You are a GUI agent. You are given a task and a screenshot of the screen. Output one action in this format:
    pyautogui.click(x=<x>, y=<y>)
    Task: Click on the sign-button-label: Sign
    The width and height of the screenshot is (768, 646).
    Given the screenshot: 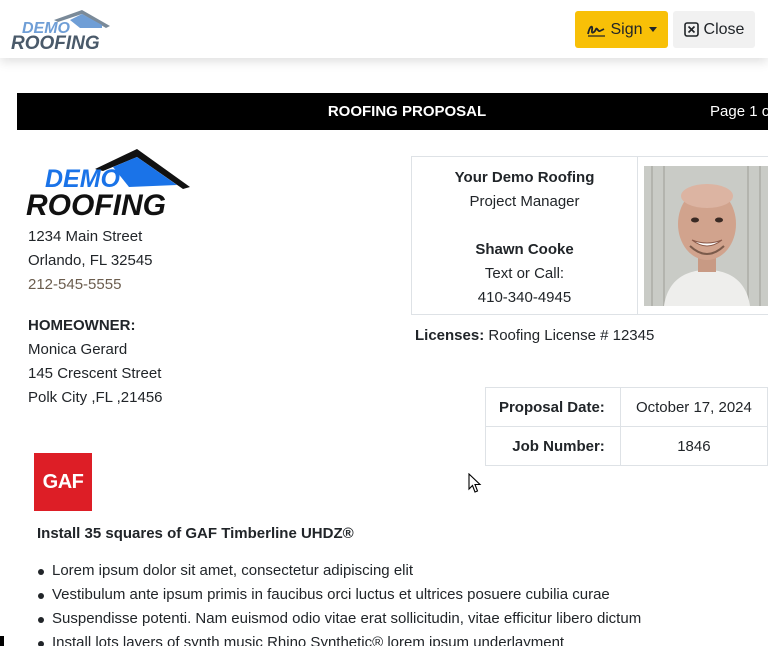 What is the action you would take?
    pyautogui.click(x=626, y=29)
    